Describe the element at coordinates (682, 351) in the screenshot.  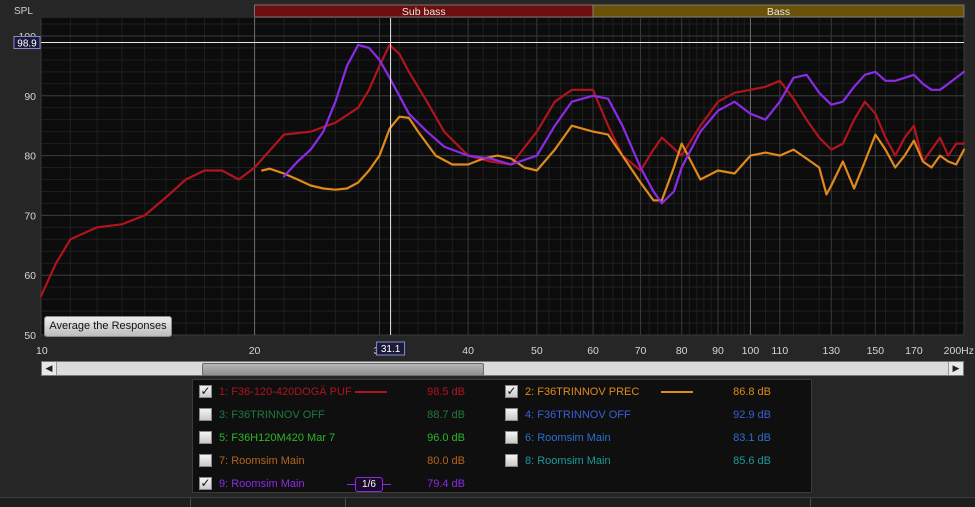
I see `x-tick-label: 80` at that location.